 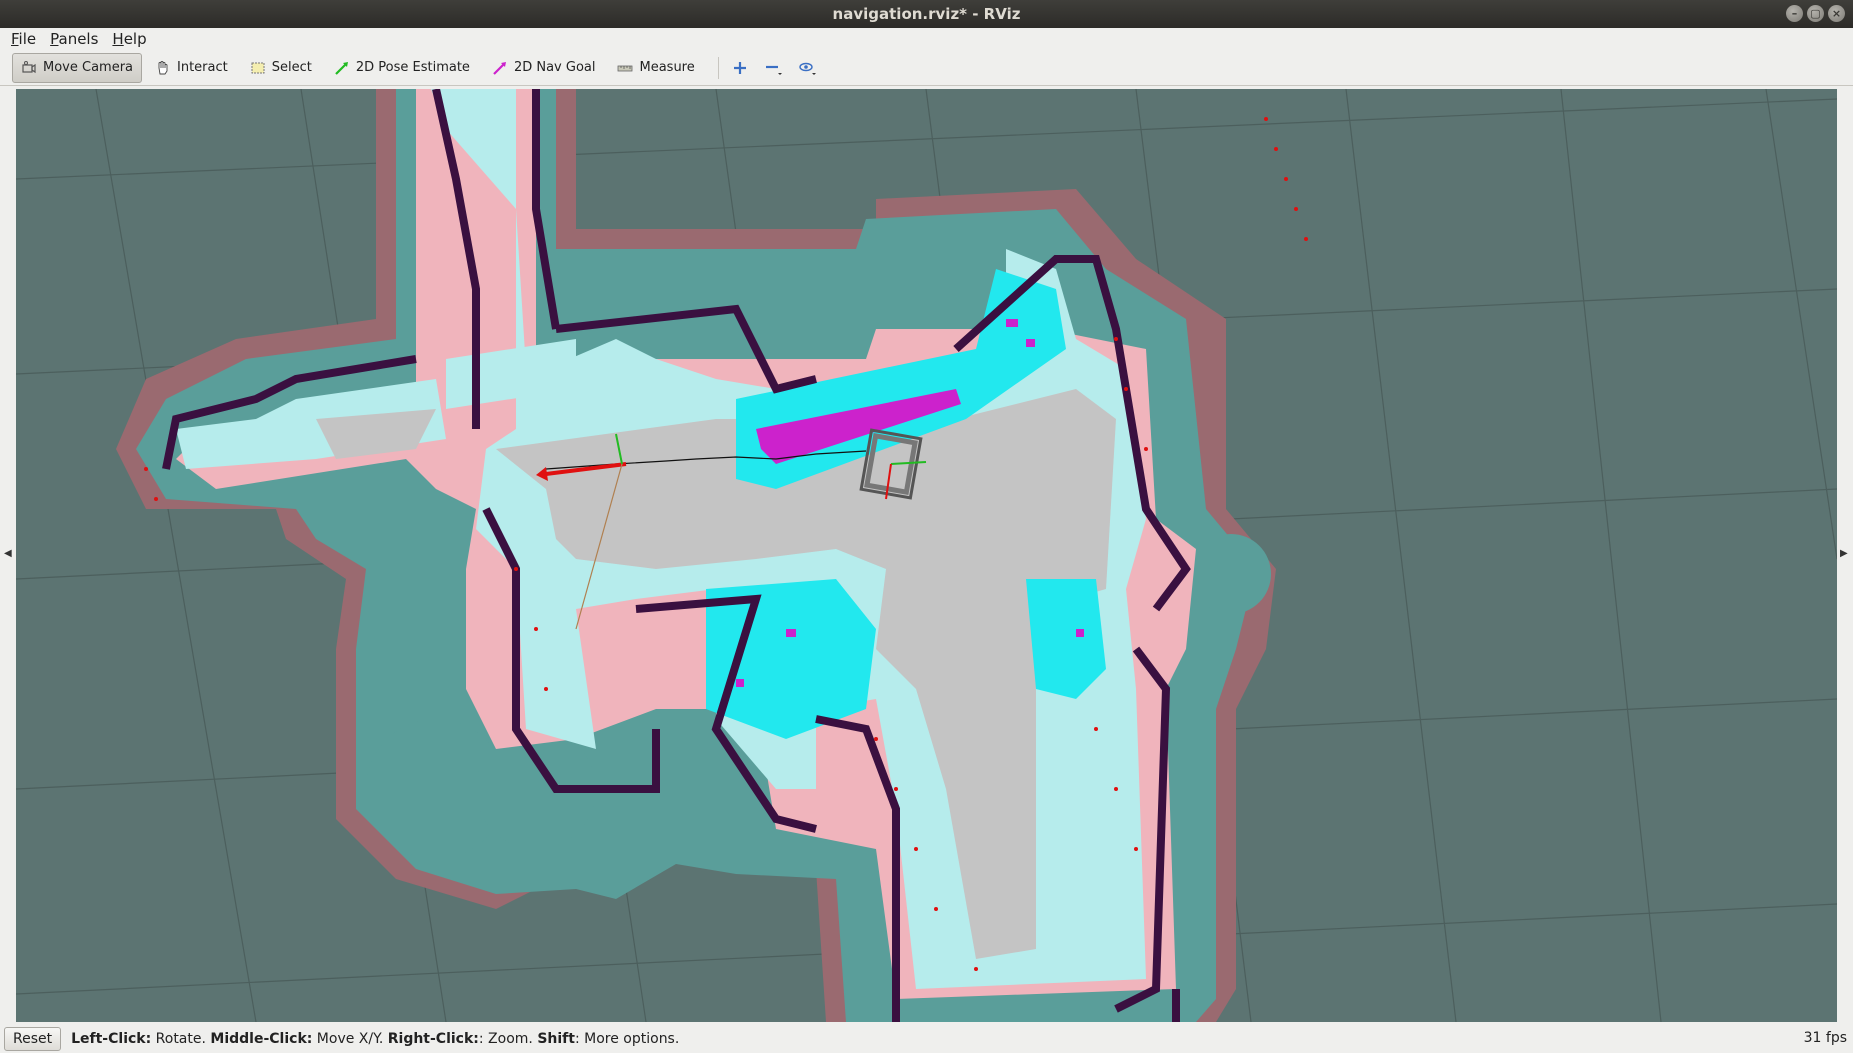 I want to click on menu-bar: File Panels Help, so click(x=926, y=39).